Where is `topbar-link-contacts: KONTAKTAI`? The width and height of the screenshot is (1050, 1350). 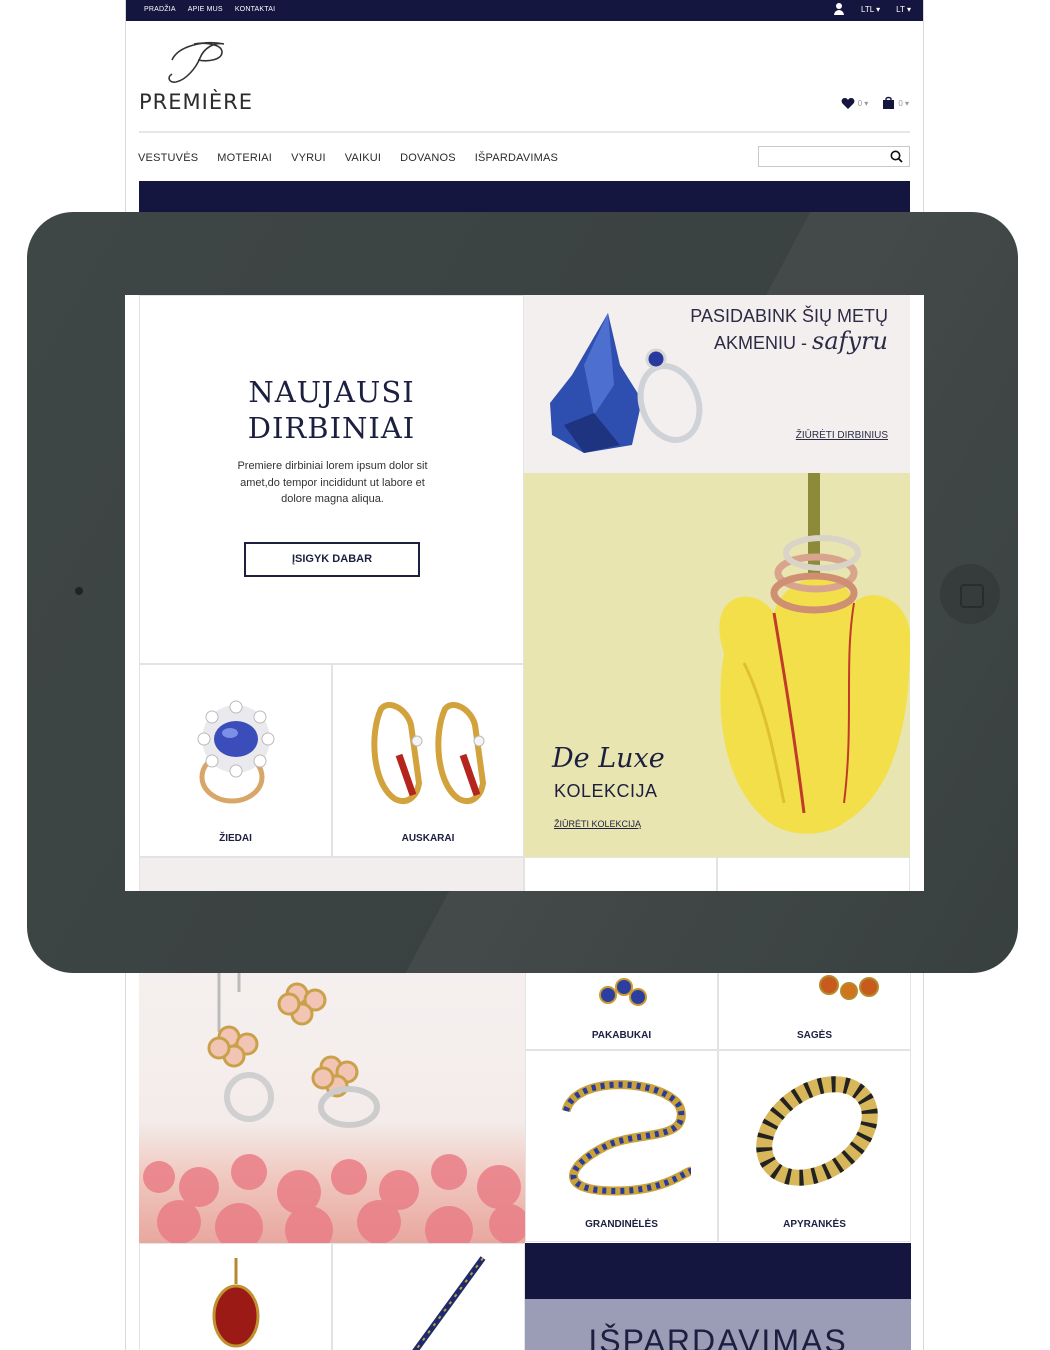 topbar-link-contacts: KONTAKTAI is located at coordinates (255, 9).